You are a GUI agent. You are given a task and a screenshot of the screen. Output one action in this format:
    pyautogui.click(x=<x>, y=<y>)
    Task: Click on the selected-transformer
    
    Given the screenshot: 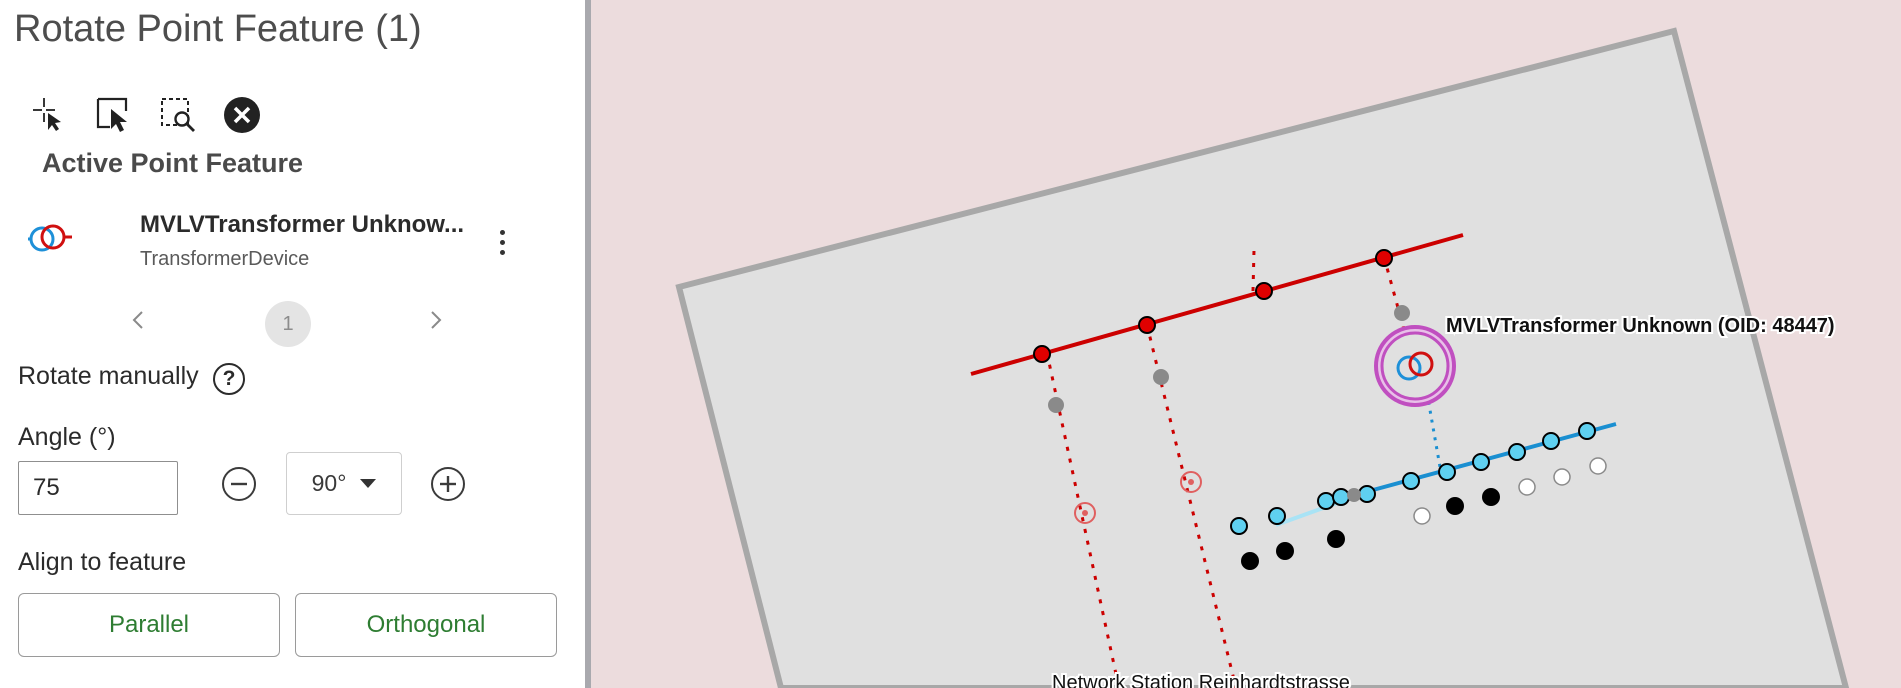 What is the action you would take?
    pyautogui.click(x=1415, y=366)
    